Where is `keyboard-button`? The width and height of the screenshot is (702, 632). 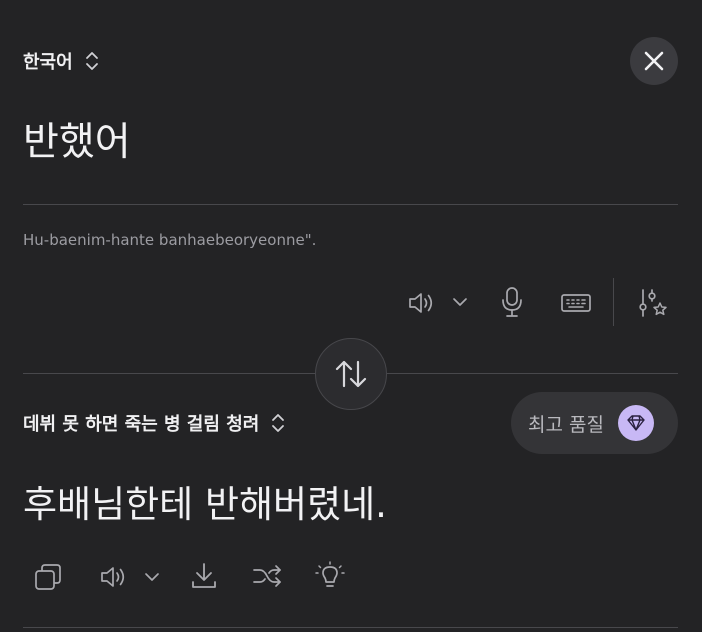 keyboard-button is located at coordinates (576, 303).